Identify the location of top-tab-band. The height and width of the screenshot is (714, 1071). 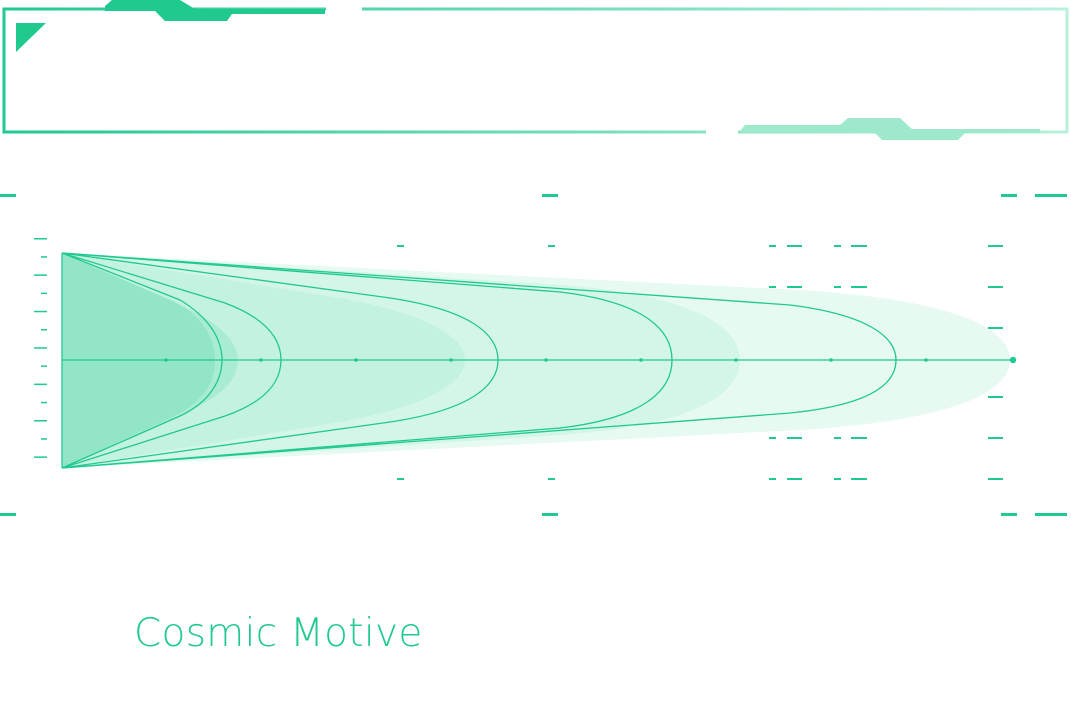
(215, 10).